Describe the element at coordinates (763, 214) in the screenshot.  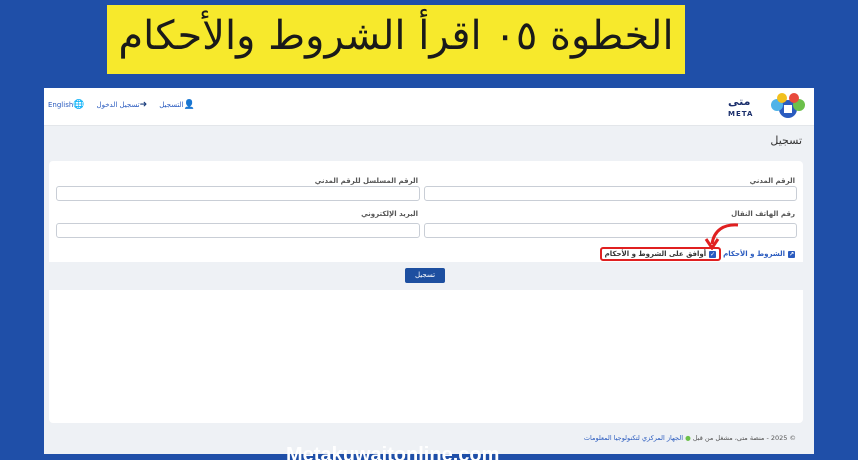
I see `mobile-label: رقم الهاتف النقال` at that location.